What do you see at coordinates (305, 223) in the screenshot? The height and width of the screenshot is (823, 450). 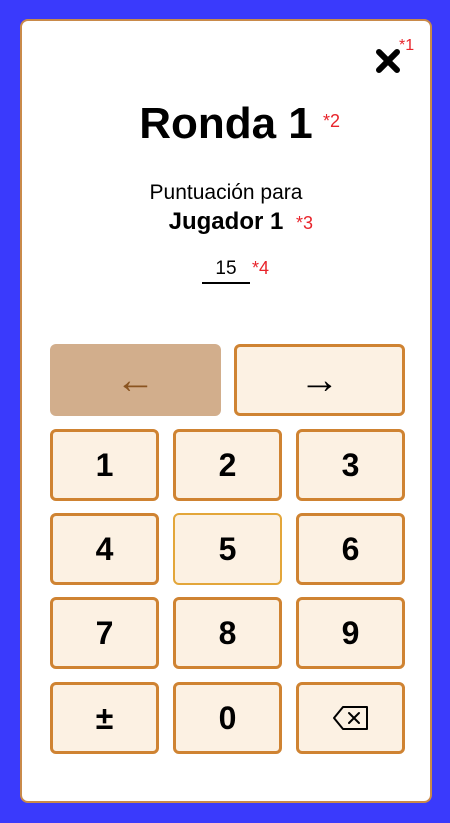 I see `player-annotation: *3` at bounding box center [305, 223].